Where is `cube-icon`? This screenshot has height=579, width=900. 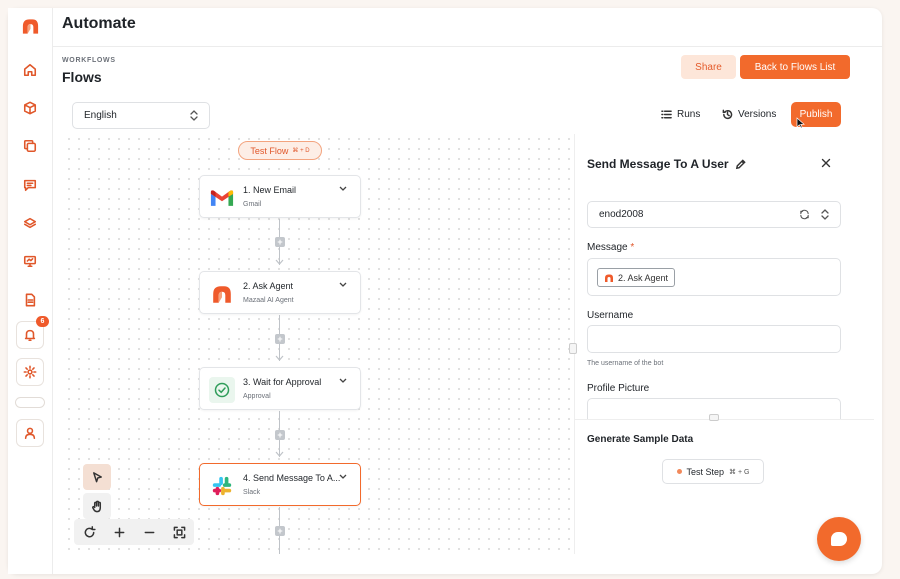
cube-icon is located at coordinates (30, 108).